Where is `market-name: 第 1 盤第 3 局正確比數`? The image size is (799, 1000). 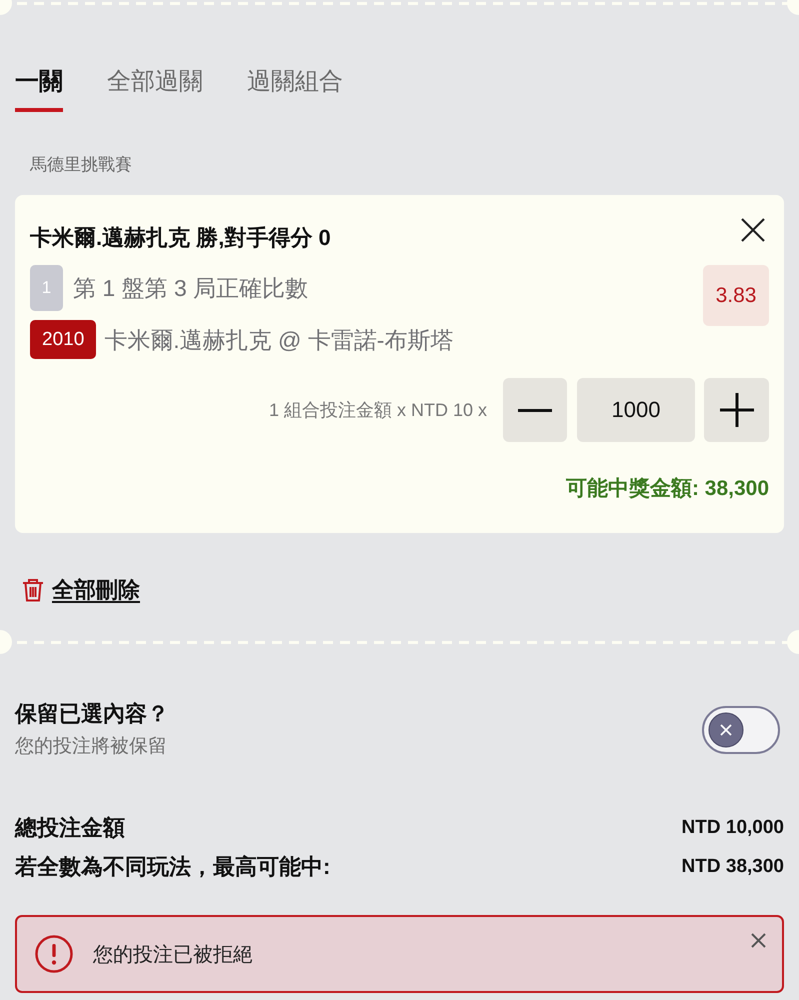
market-name: 第 1 盤第 3 局正確比數 is located at coordinates (190, 288).